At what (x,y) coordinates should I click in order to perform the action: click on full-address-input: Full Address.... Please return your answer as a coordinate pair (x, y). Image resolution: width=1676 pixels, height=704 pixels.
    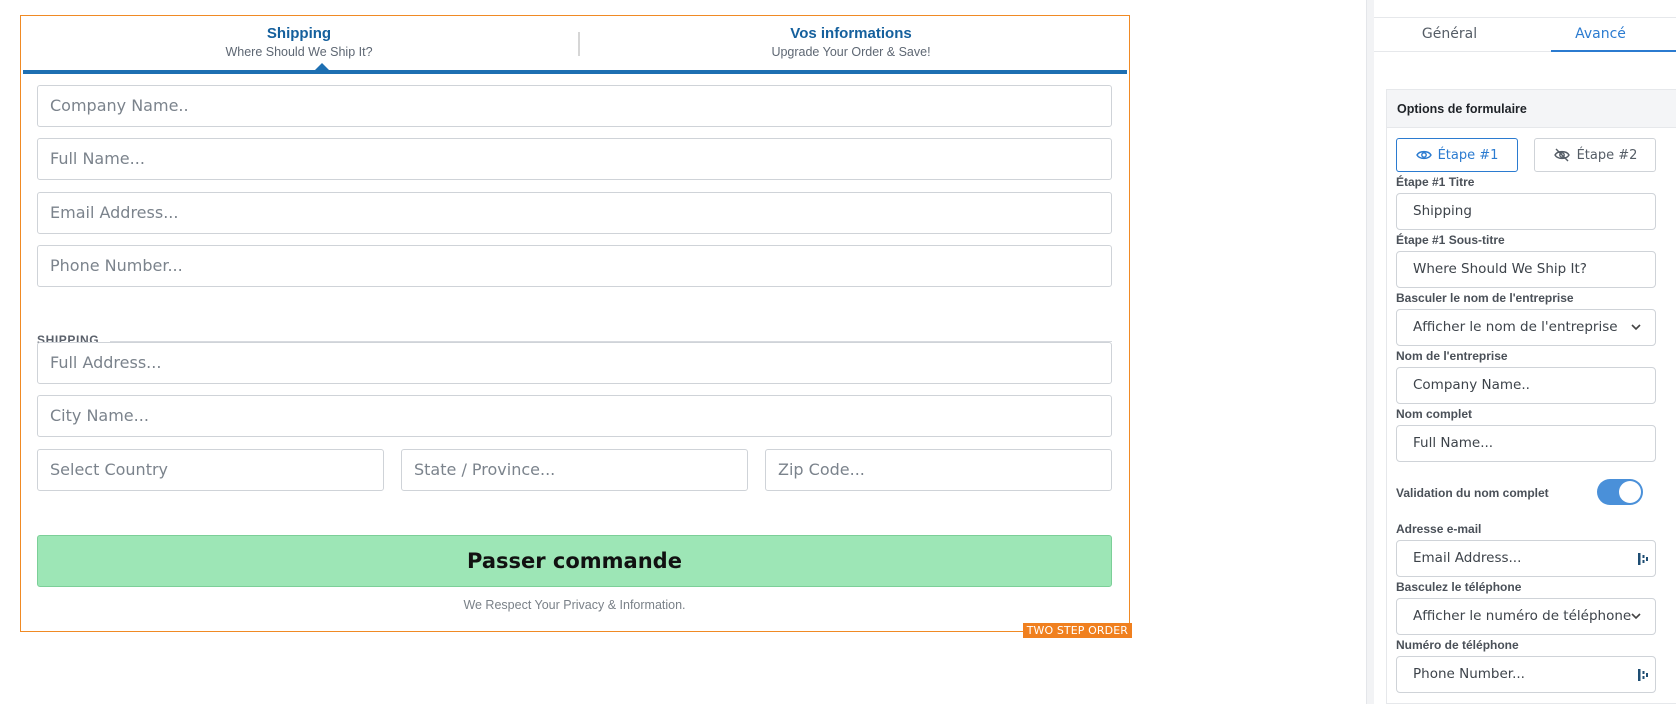
    Looking at the image, I should click on (574, 363).